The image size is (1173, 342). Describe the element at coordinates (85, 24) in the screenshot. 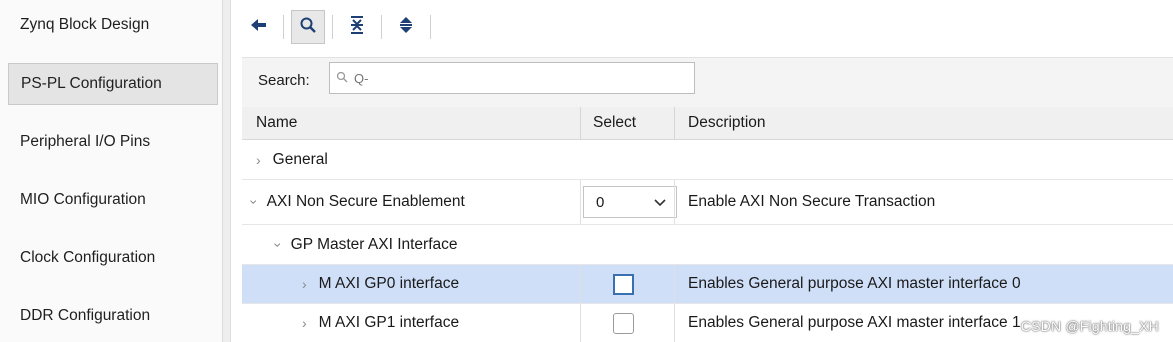

I see `nav-label: Zynq Block Design` at that location.